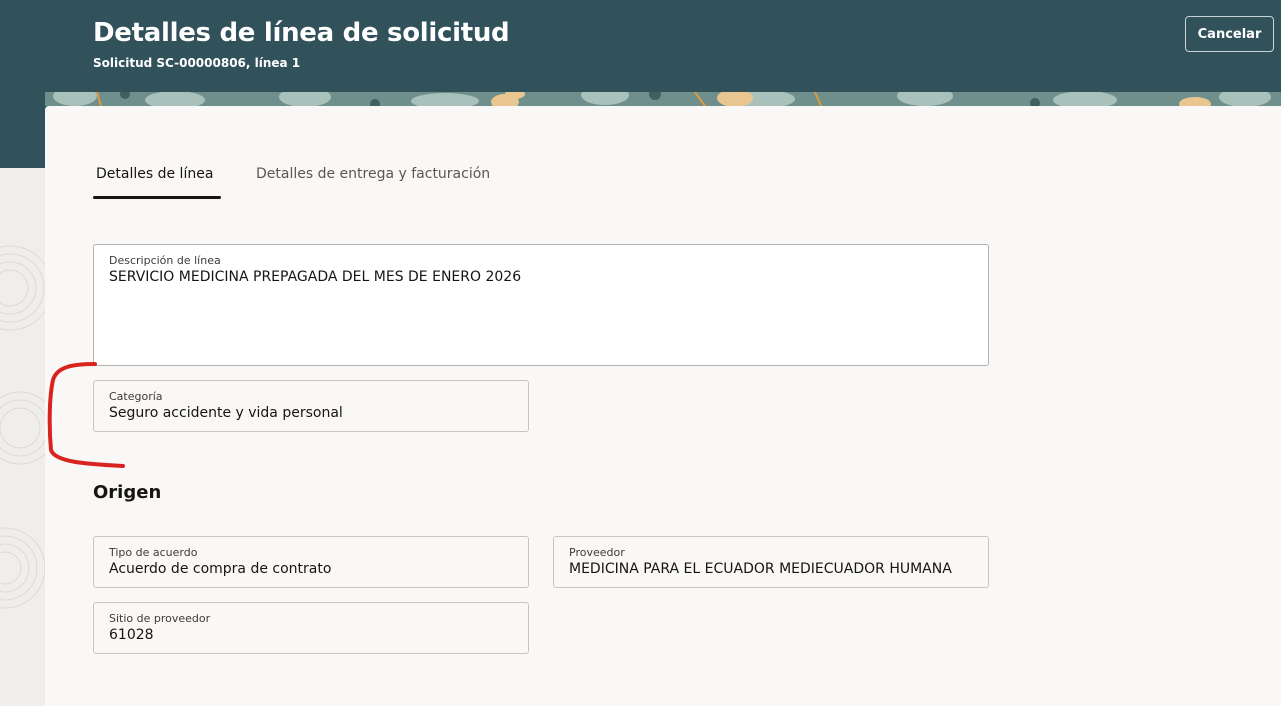 The height and width of the screenshot is (706, 1281). I want to click on category-value: Seguro accidente y vida personal, so click(226, 413).